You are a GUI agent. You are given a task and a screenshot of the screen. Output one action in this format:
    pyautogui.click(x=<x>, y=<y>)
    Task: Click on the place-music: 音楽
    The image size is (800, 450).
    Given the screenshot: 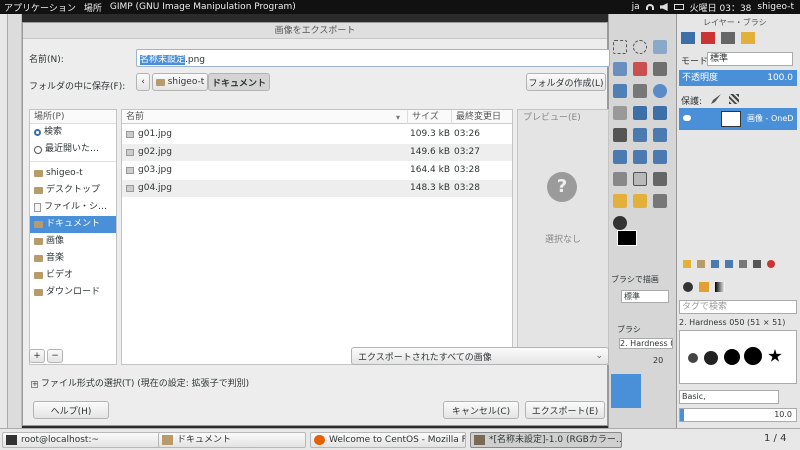 What is the action you would take?
    pyautogui.click(x=73, y=258)
    